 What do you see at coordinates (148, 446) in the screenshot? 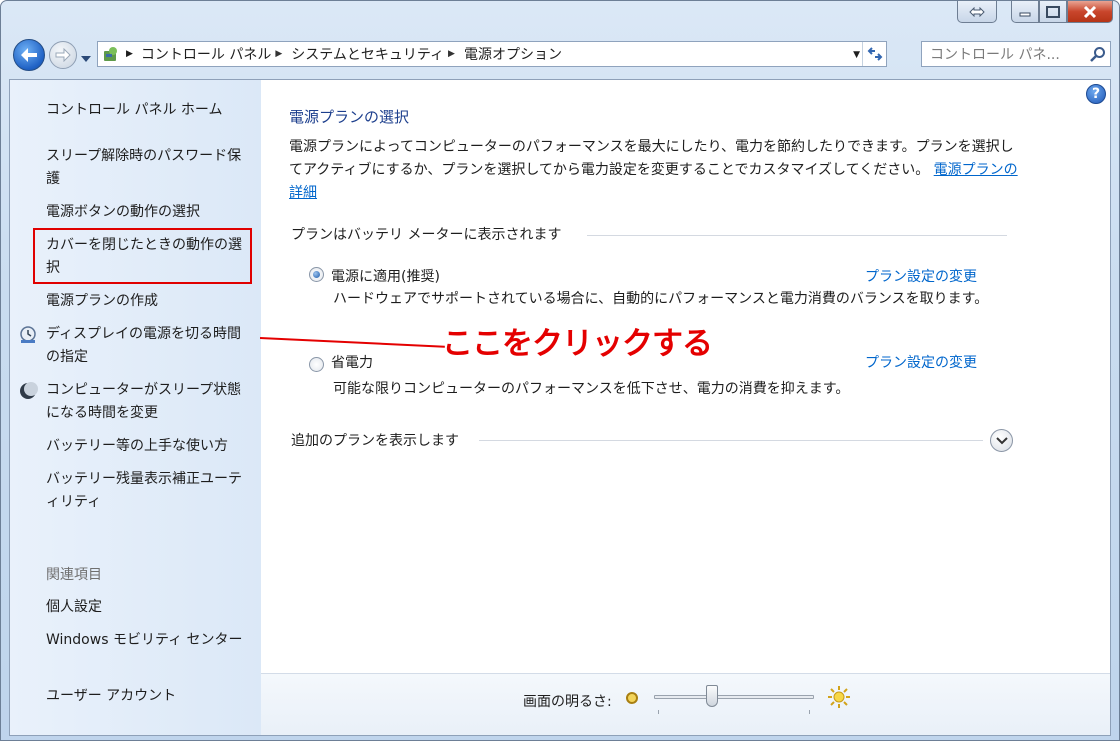
I see `sidebar-item-battery-tips: バッテリー等の上手な使い方` at bounding box center [148, 446].